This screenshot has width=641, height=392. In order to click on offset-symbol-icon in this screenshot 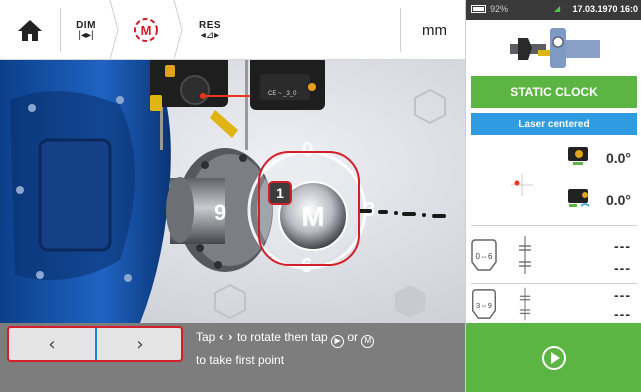, I will do `click(525, 255)`.